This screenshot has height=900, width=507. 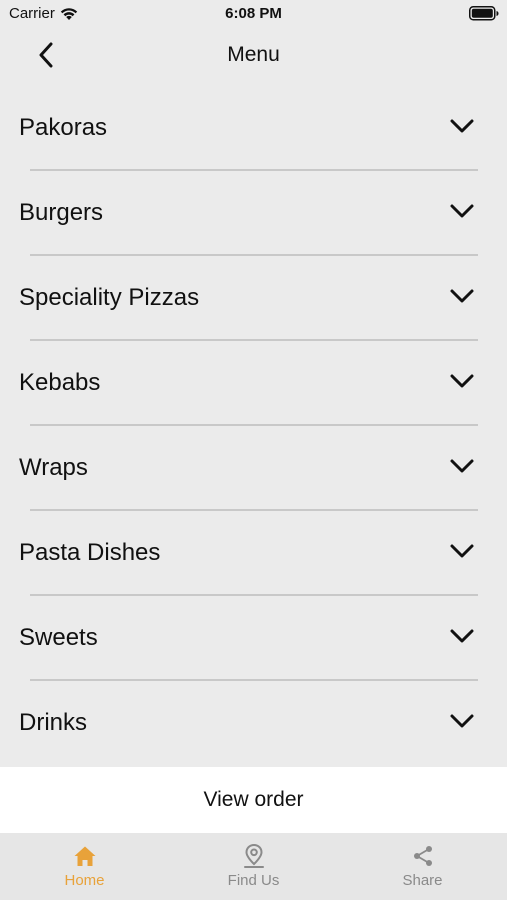 I want to click on tab-home: Home, so click(x=84, y=866).